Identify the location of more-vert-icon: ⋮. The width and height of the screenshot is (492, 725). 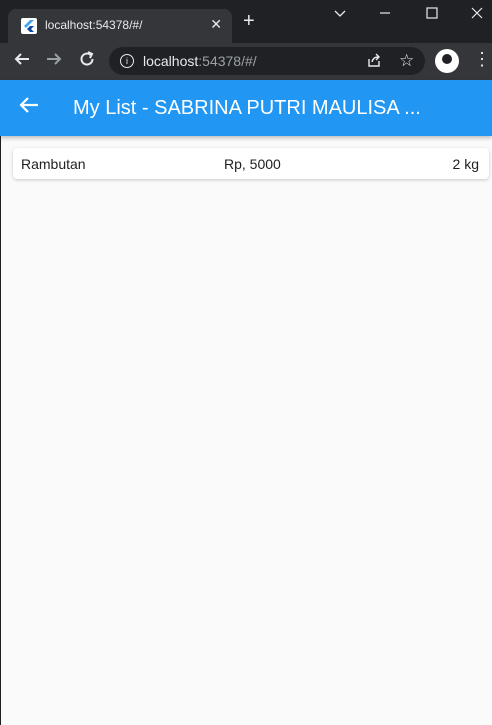
(482, 59).